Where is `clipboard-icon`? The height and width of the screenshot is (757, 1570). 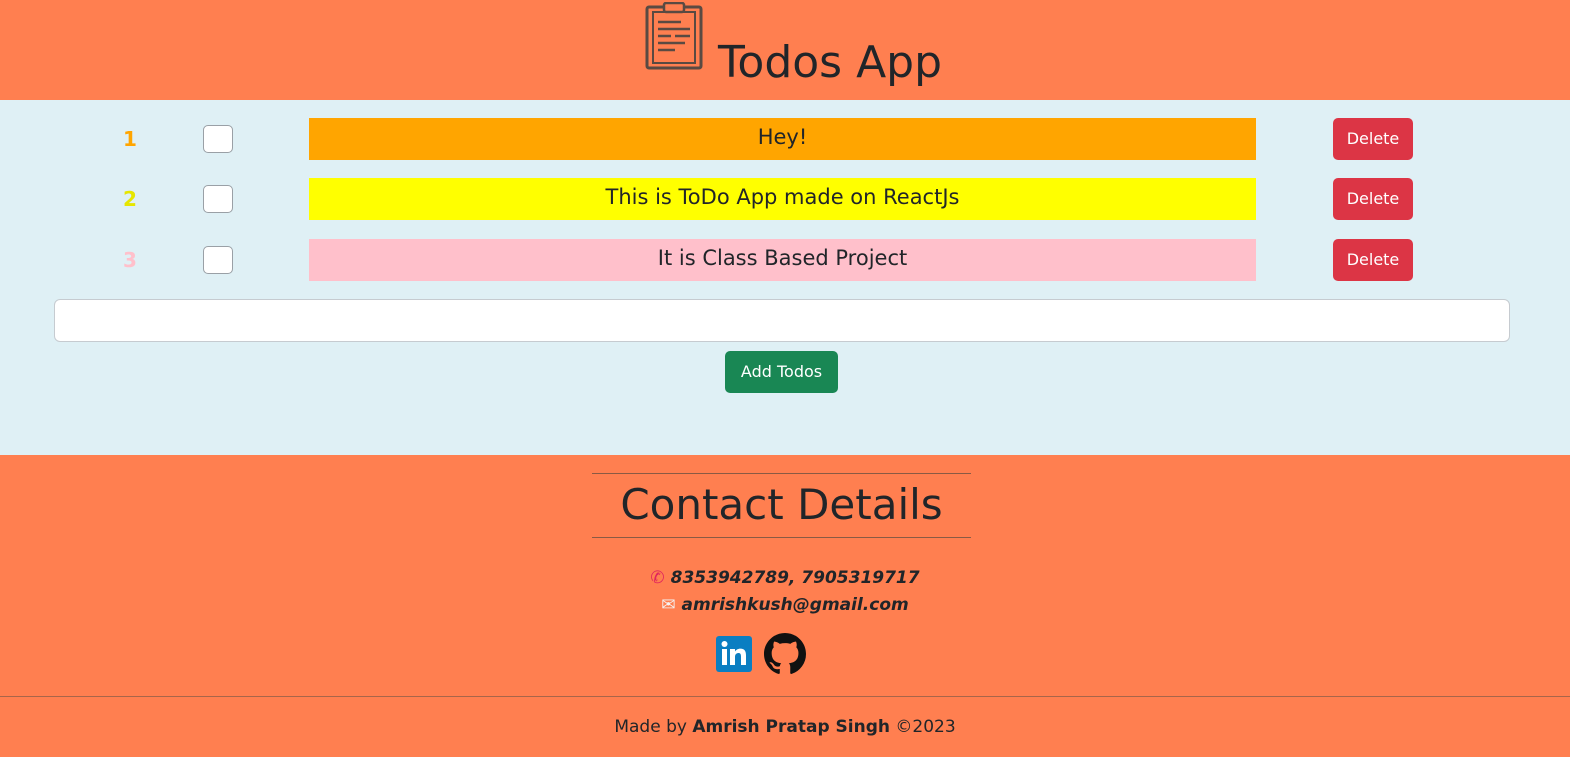
clipboard-icon is located at coordinates (674, 36).